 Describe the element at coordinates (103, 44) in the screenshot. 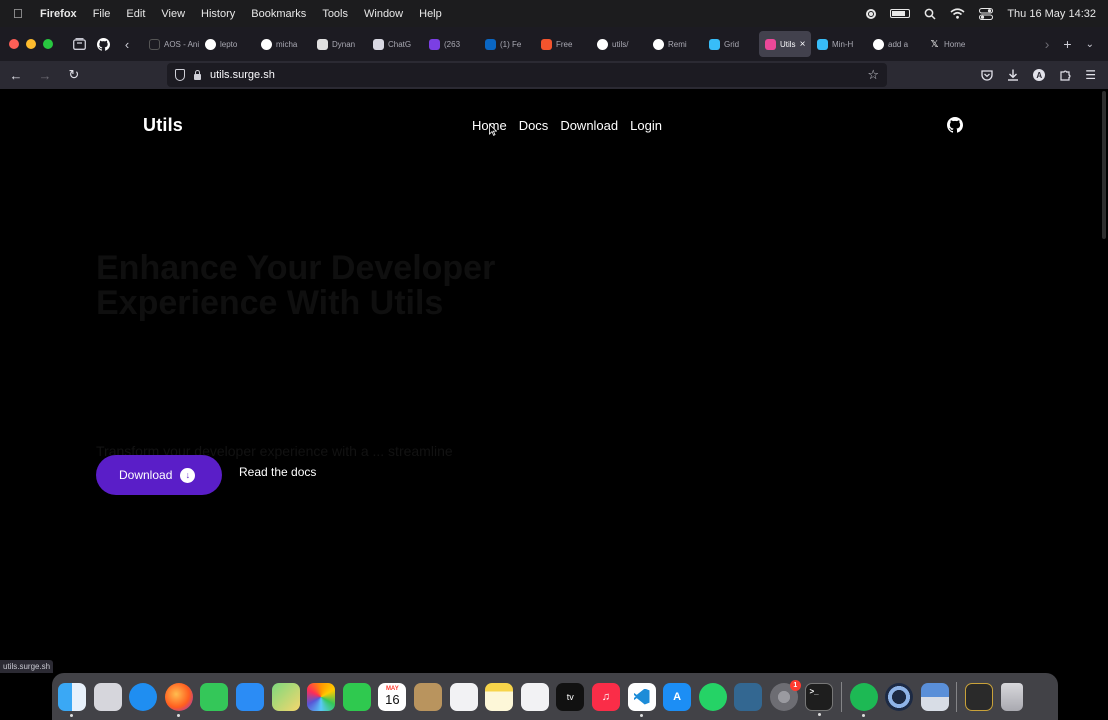

I see `pinned-tab-github` at that location.